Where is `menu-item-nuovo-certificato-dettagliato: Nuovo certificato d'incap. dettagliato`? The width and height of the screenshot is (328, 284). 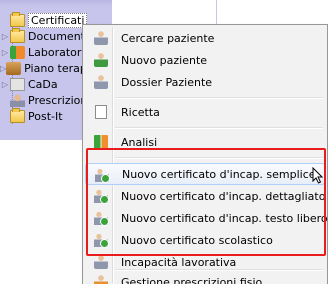 menu-item-nuovo-certificato-dettagliato: Nuovo certificato d'incap. dettagliato is located at coordinates (205, 196).